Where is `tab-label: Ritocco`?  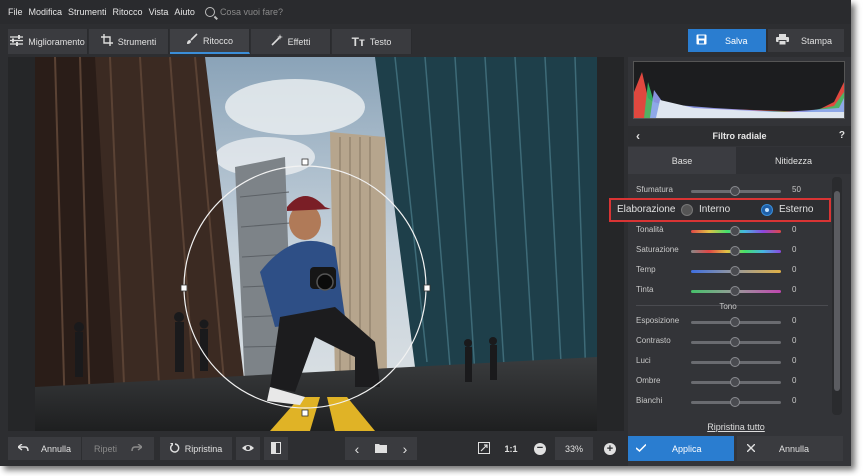 tab-label: Ritocco is located at coordinates (217, 40).